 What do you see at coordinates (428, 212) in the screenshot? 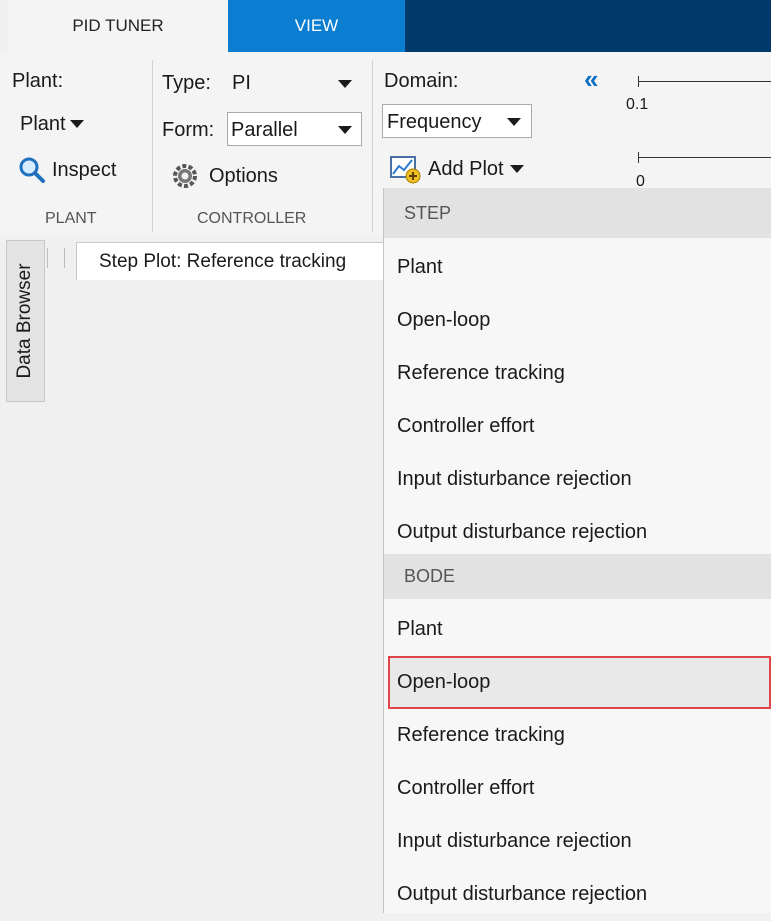
I see `menu-section-step-label: STEP` at bounding box center [428, 212].